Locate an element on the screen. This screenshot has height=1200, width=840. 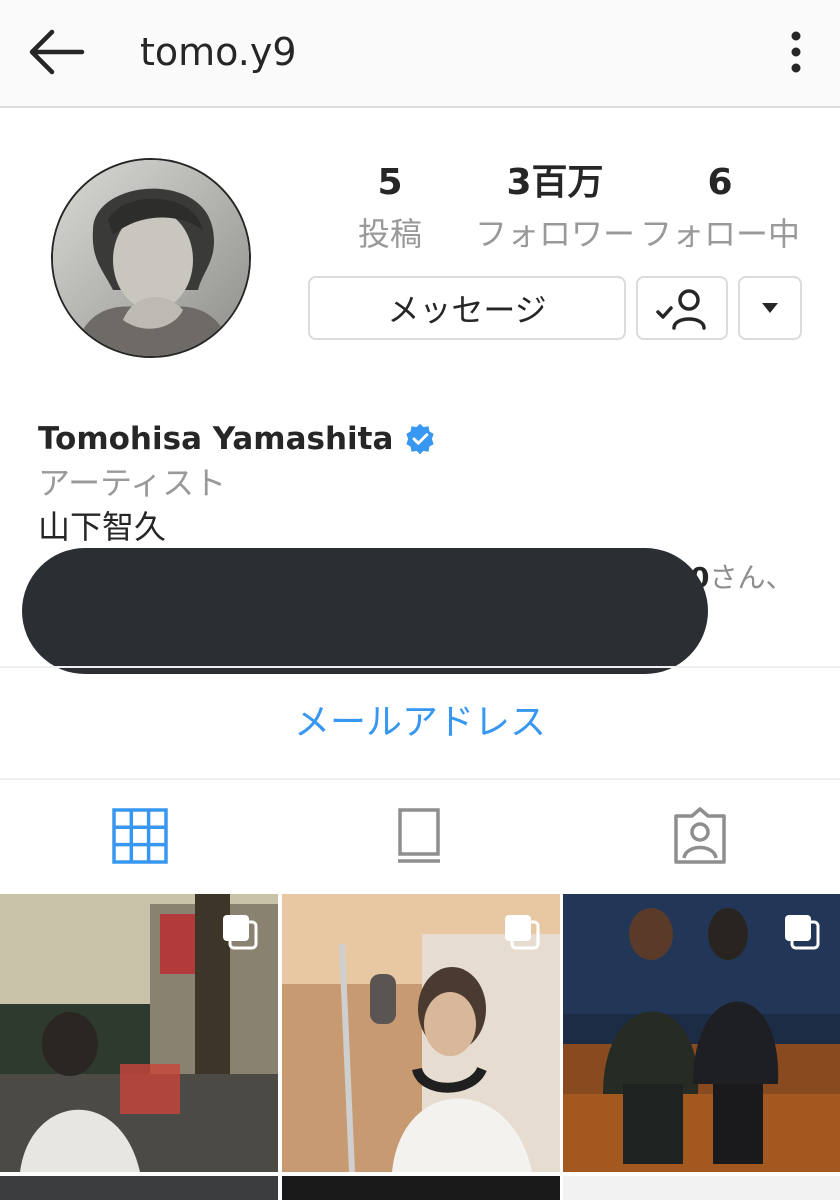
person-check-icon is located at coordinates (681, 309).